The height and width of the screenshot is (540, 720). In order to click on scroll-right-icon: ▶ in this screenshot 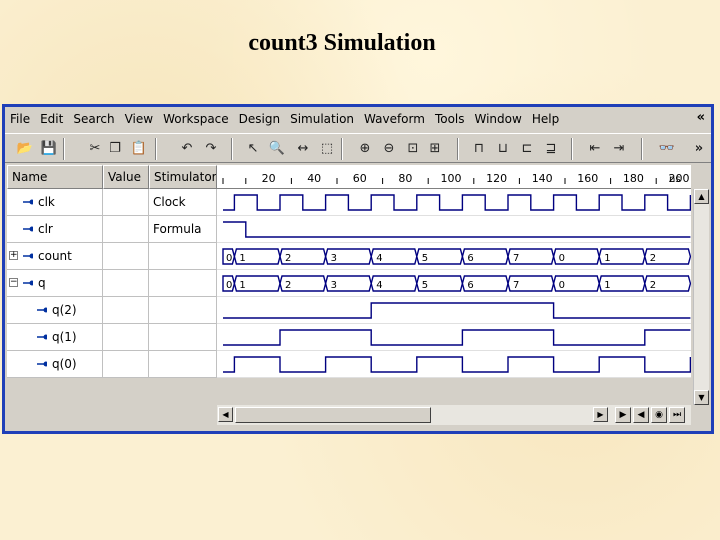, I will do `click(600, 414)`.